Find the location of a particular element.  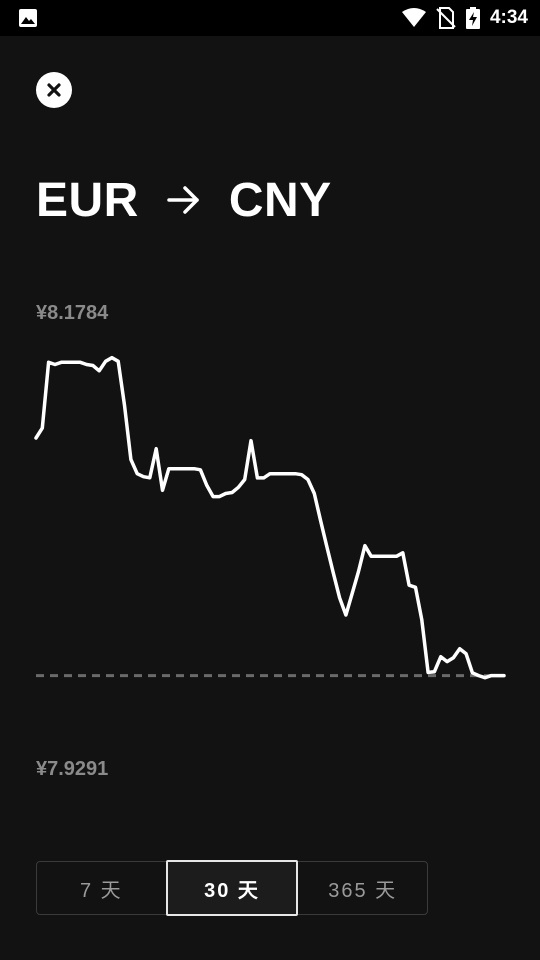

wifi-icon is located at coordinates (413, 17).